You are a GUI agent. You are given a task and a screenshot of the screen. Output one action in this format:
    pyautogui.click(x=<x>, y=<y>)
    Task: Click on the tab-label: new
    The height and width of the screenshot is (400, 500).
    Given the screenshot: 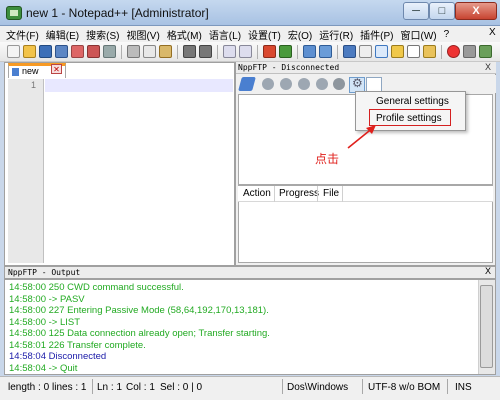 What is the action you would take?
    pyautogui.click(x=30, y=71)
    